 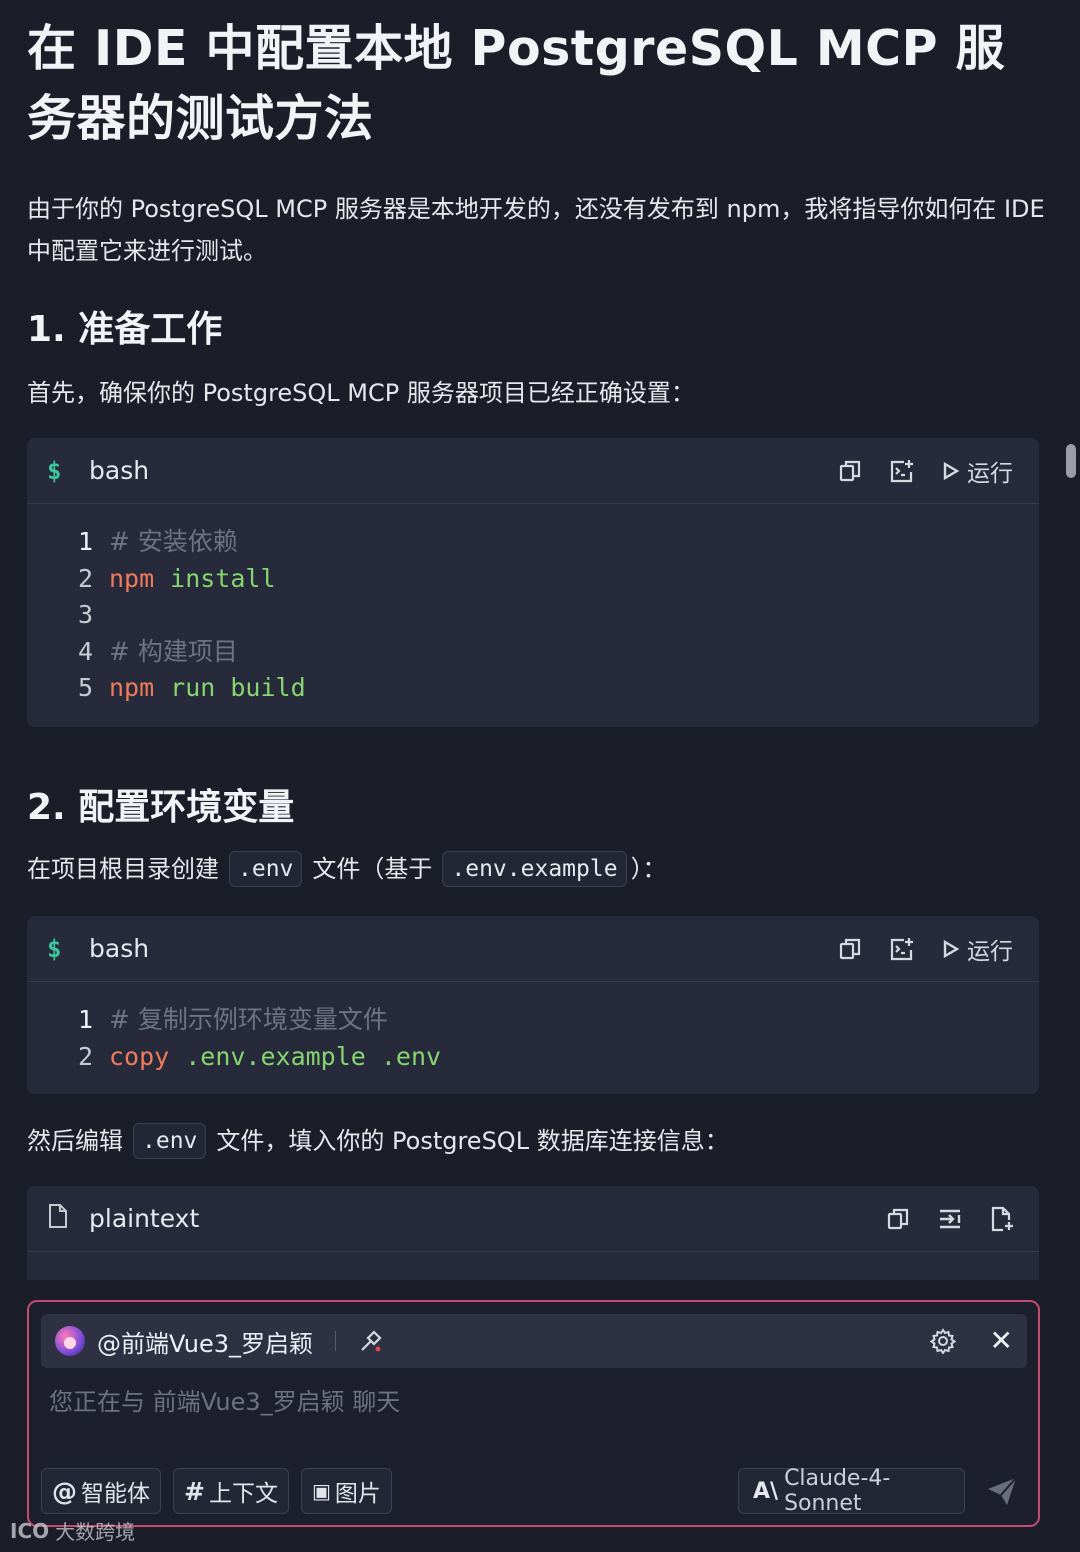 I want to click on insert-at-cursor-icon, so click(x=950, y=1219).